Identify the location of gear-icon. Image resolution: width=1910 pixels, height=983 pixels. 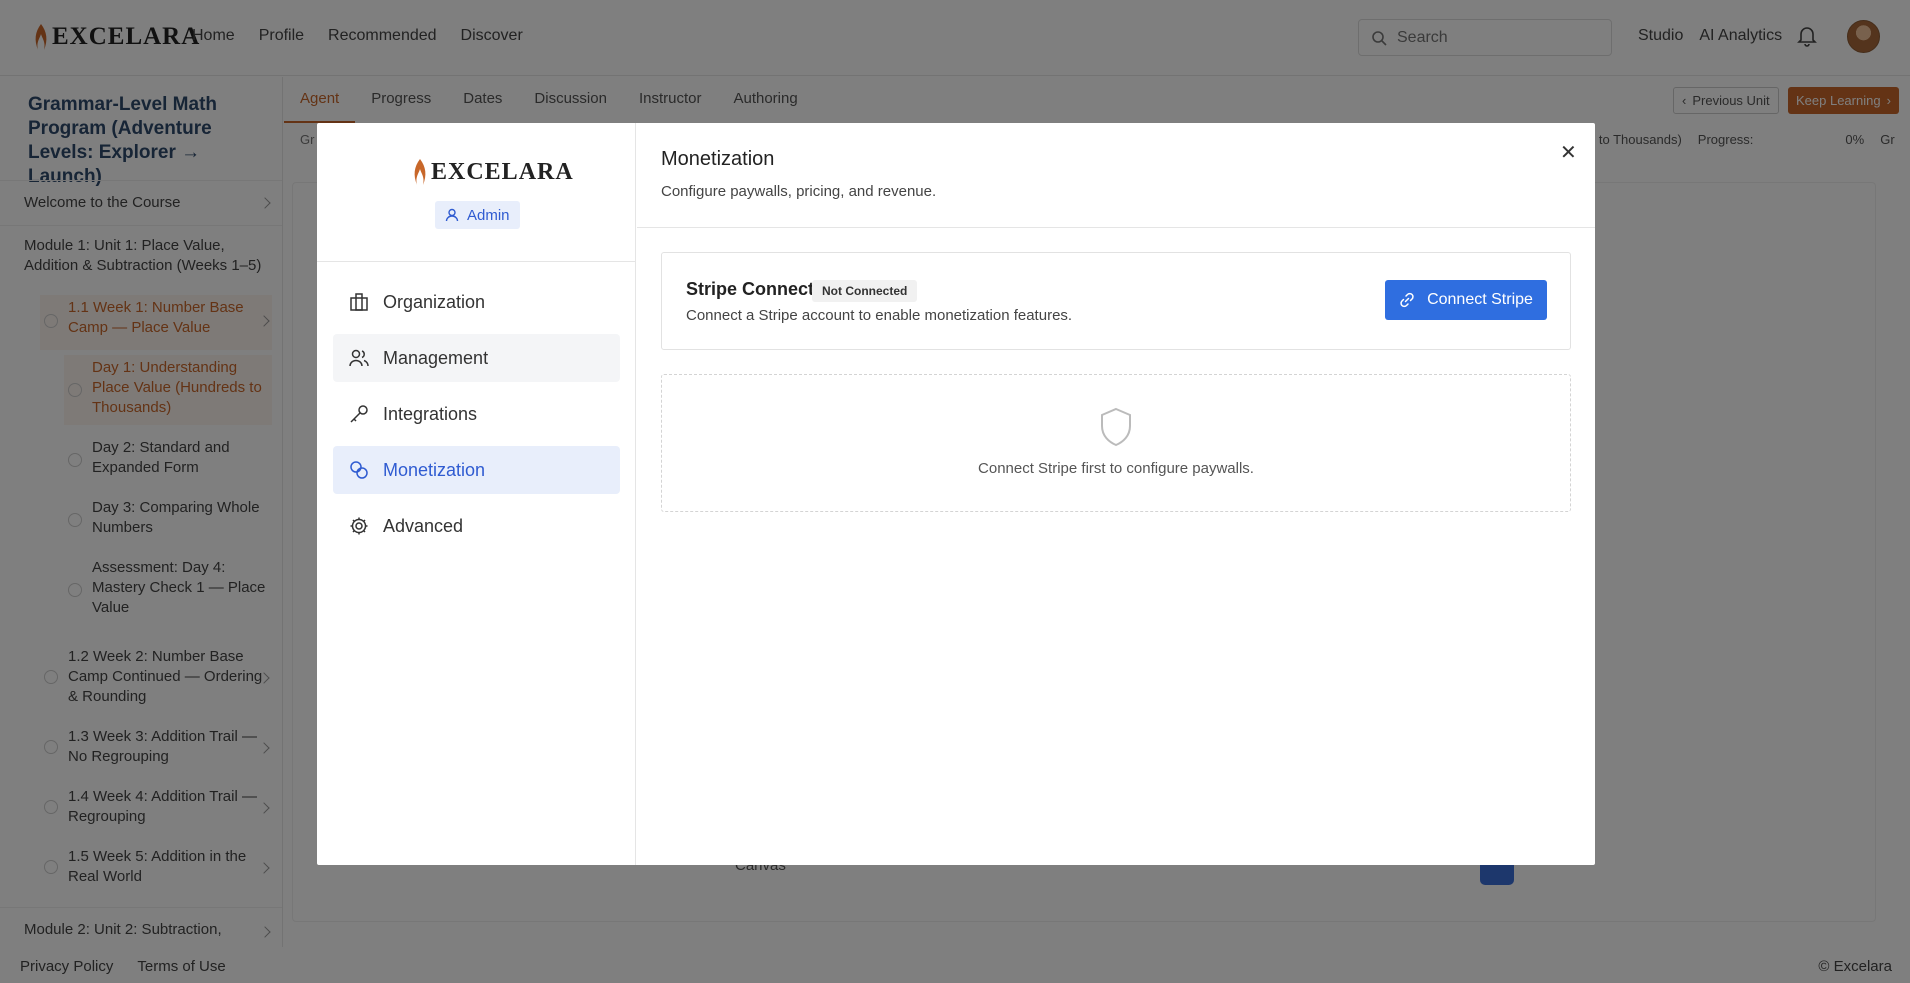
(359, 526).